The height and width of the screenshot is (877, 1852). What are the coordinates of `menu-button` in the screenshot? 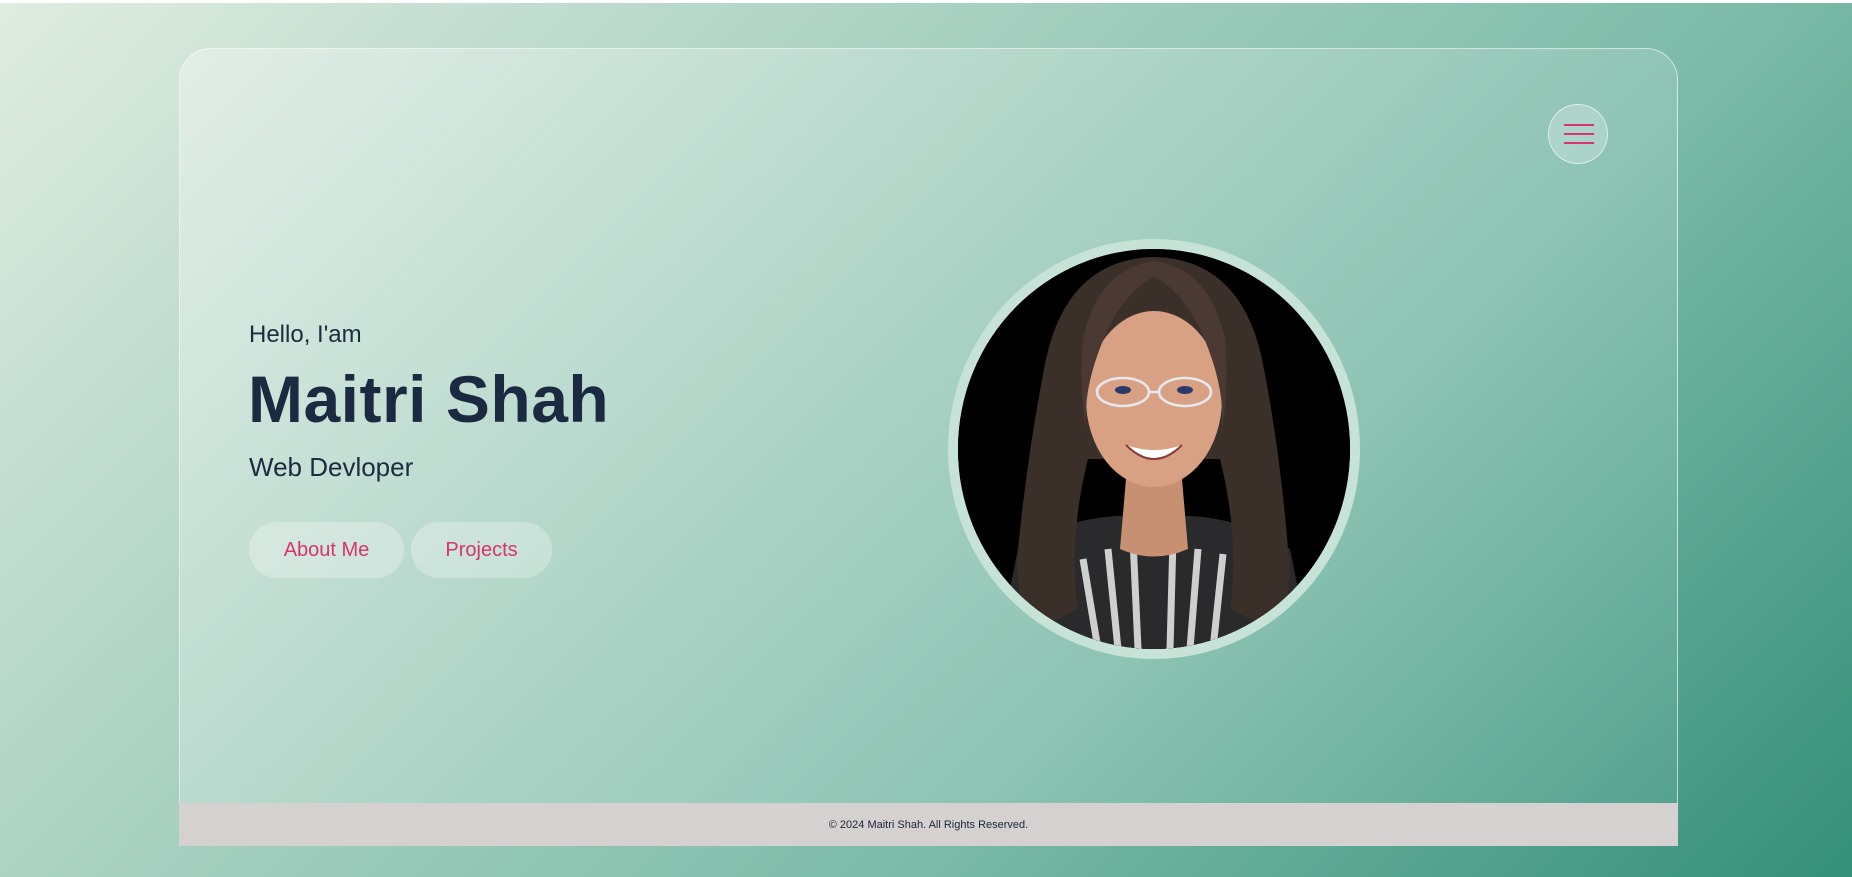 It's located at (1578, 134).